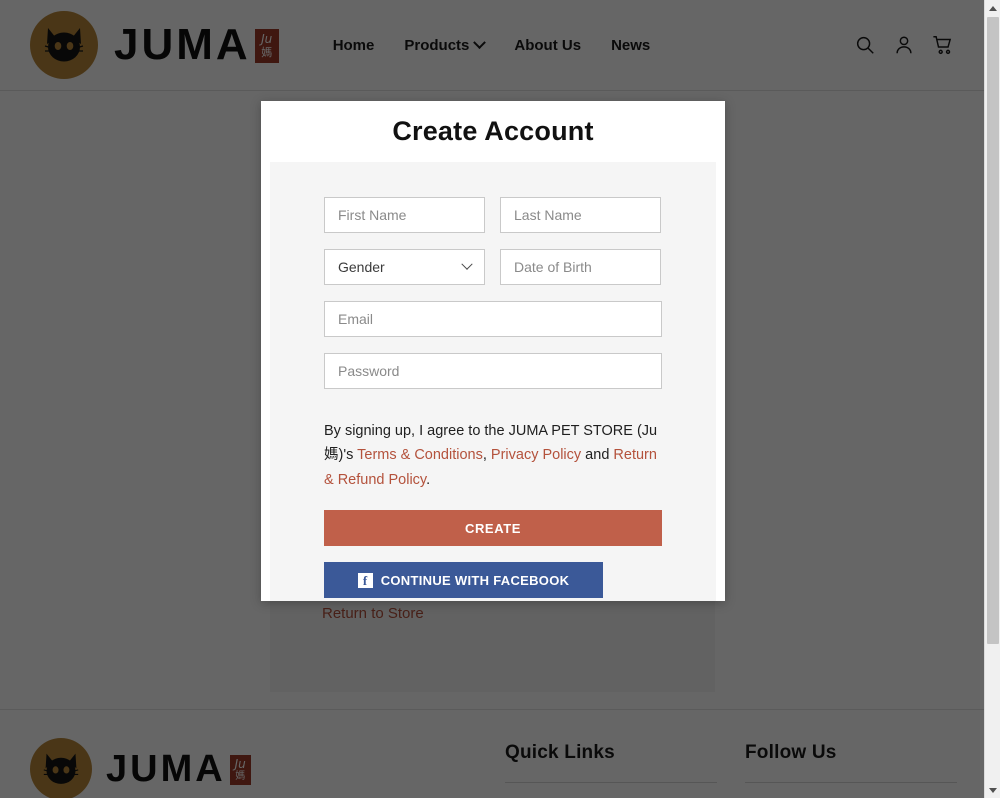 This screenshot has height=798, width=1000. What do you see at coordinates (365, 580) in the screenshot?
I see `facebook-icon: f` at bounding box center [365, 580].